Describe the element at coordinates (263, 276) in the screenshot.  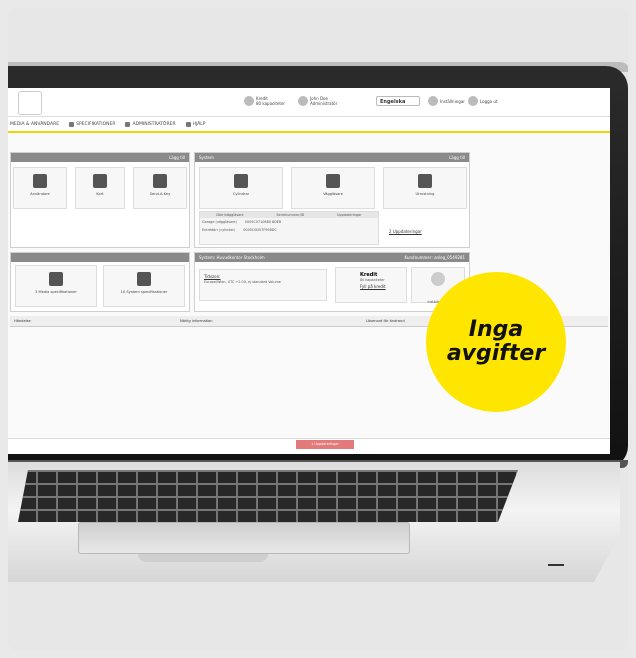
I see `timezone-link: Tidszon:` at that location.